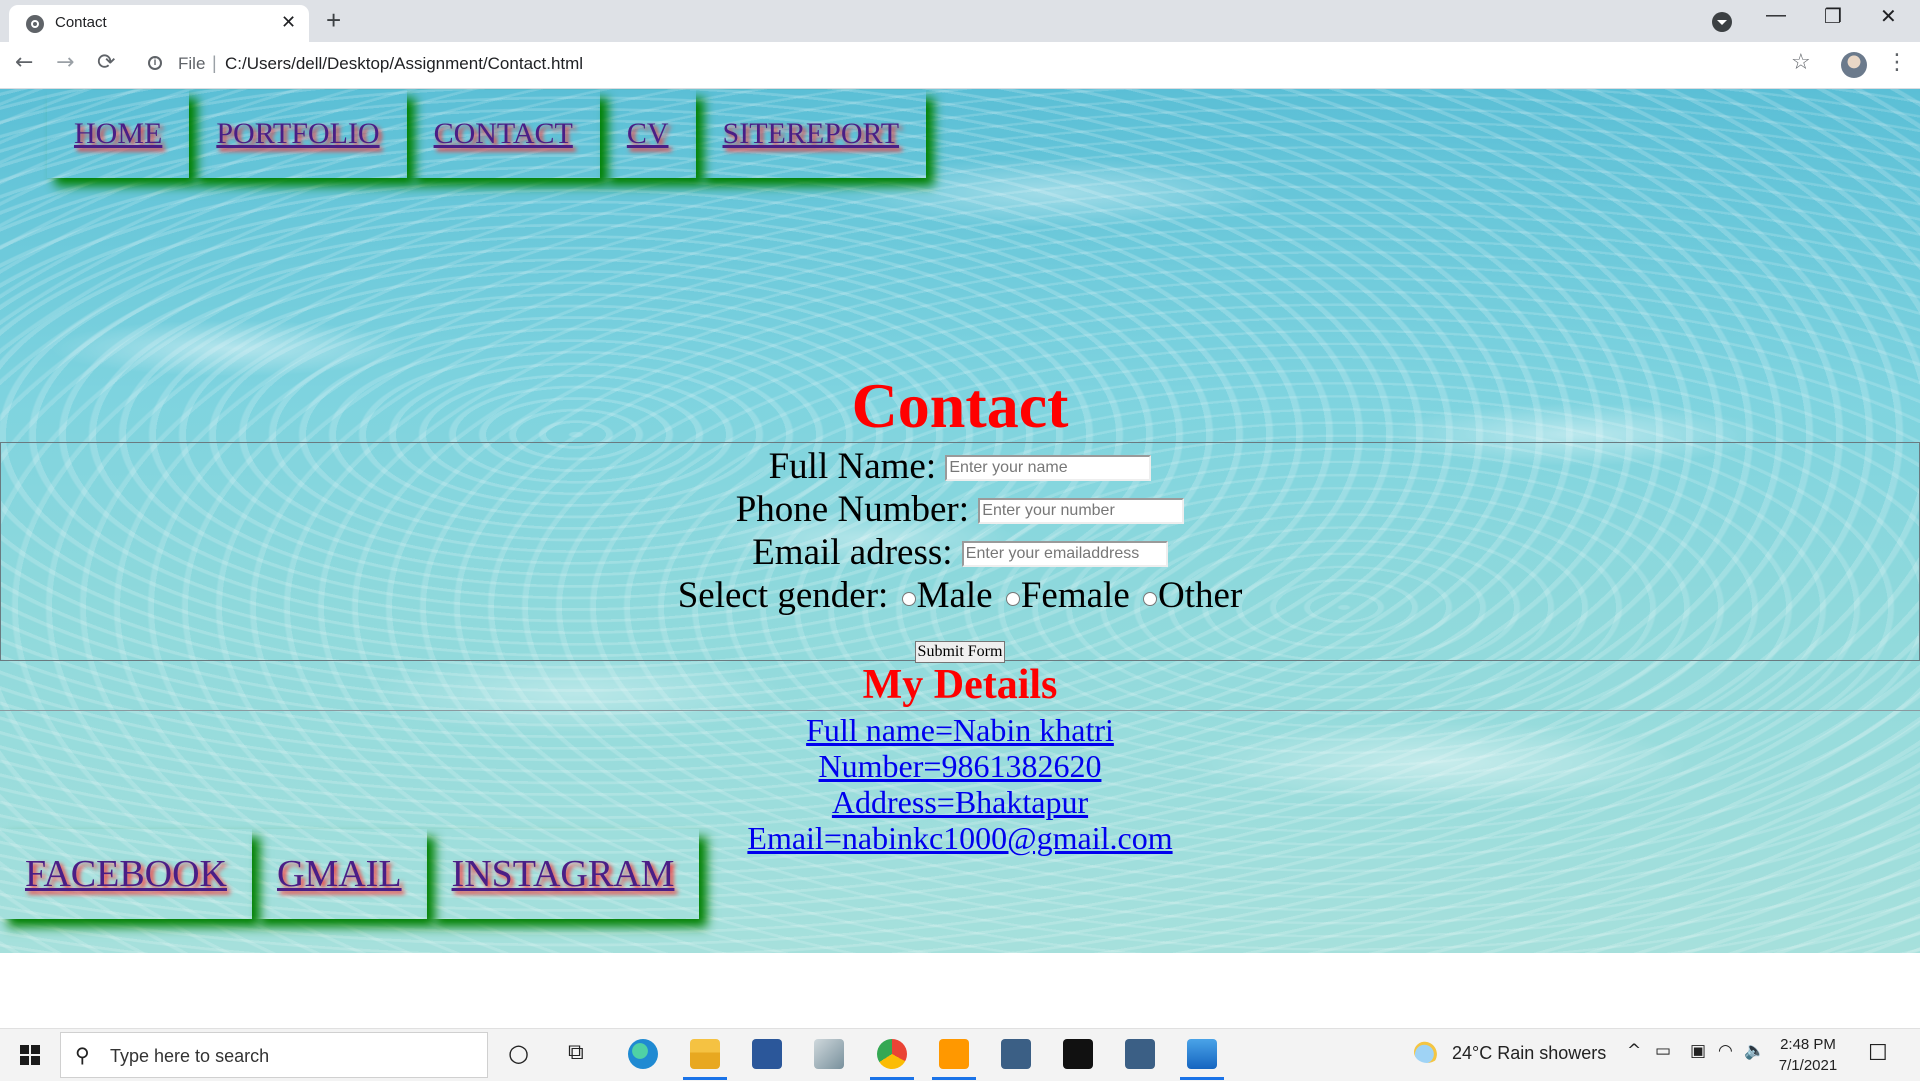 The width and height of the screenshot is (1920, 1081). What do you see at coordinates (576, 1052) in the screenshot?
I see `task-view-icon: ⧉` at bounding box center [576, 1052].